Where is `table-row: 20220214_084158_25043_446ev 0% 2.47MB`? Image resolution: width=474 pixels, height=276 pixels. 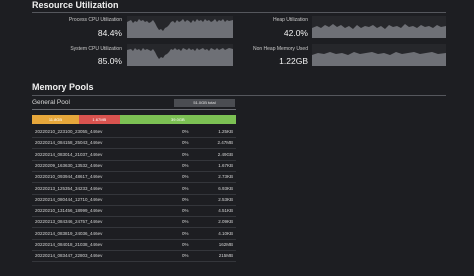
table-row: 20220214_084158_25043_446ev 0% 2.47MB is located at coordinates (134, 144).